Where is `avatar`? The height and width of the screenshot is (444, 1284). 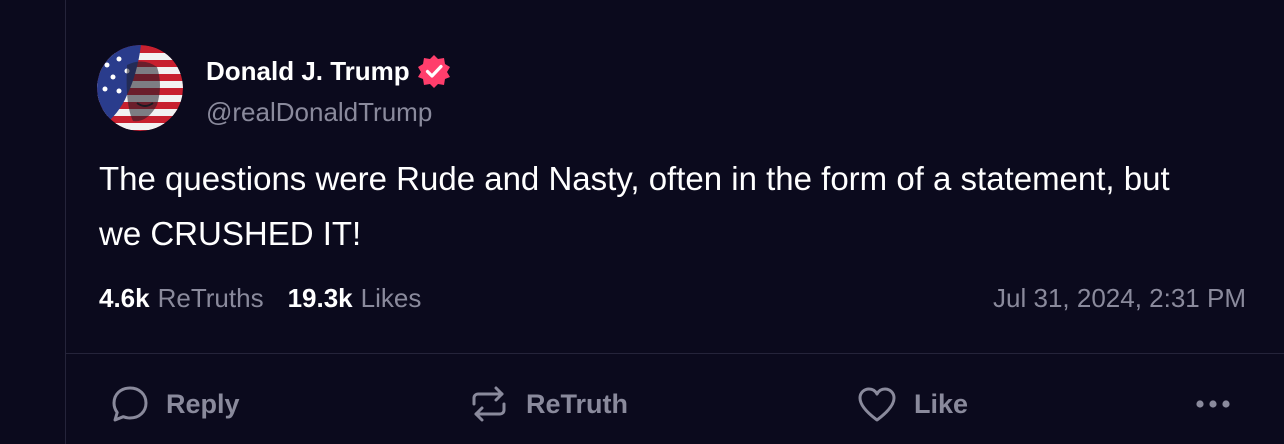 avatar is located at coordinates (140, 88).